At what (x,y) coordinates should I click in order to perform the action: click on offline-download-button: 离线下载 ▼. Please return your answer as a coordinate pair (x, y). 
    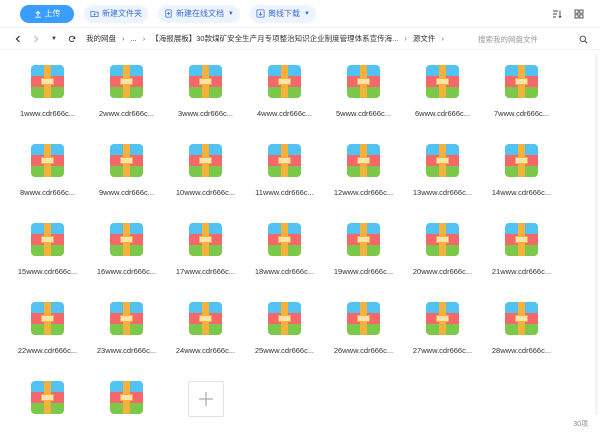
    Looking at the image, I should click on (282, 13).